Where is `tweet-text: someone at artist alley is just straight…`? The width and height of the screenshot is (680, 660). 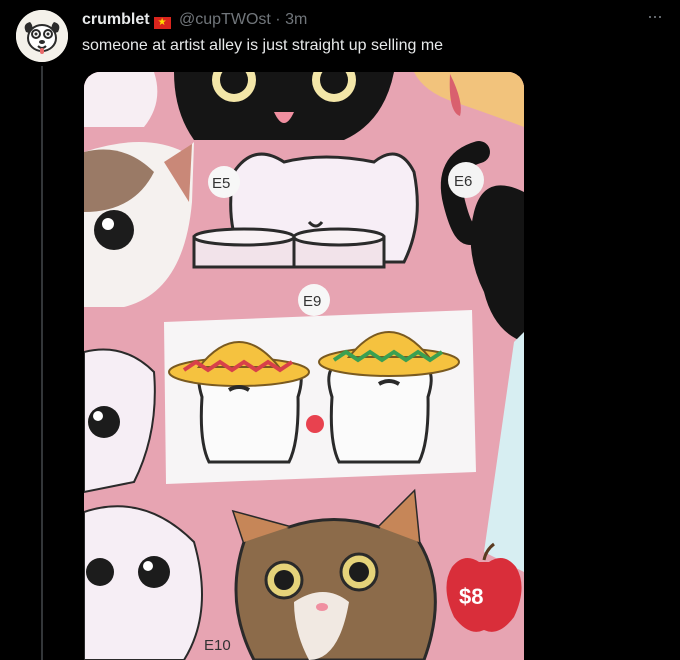 tweet-text: someone at artist alley is just straight… is located at coordinates (263, 45).